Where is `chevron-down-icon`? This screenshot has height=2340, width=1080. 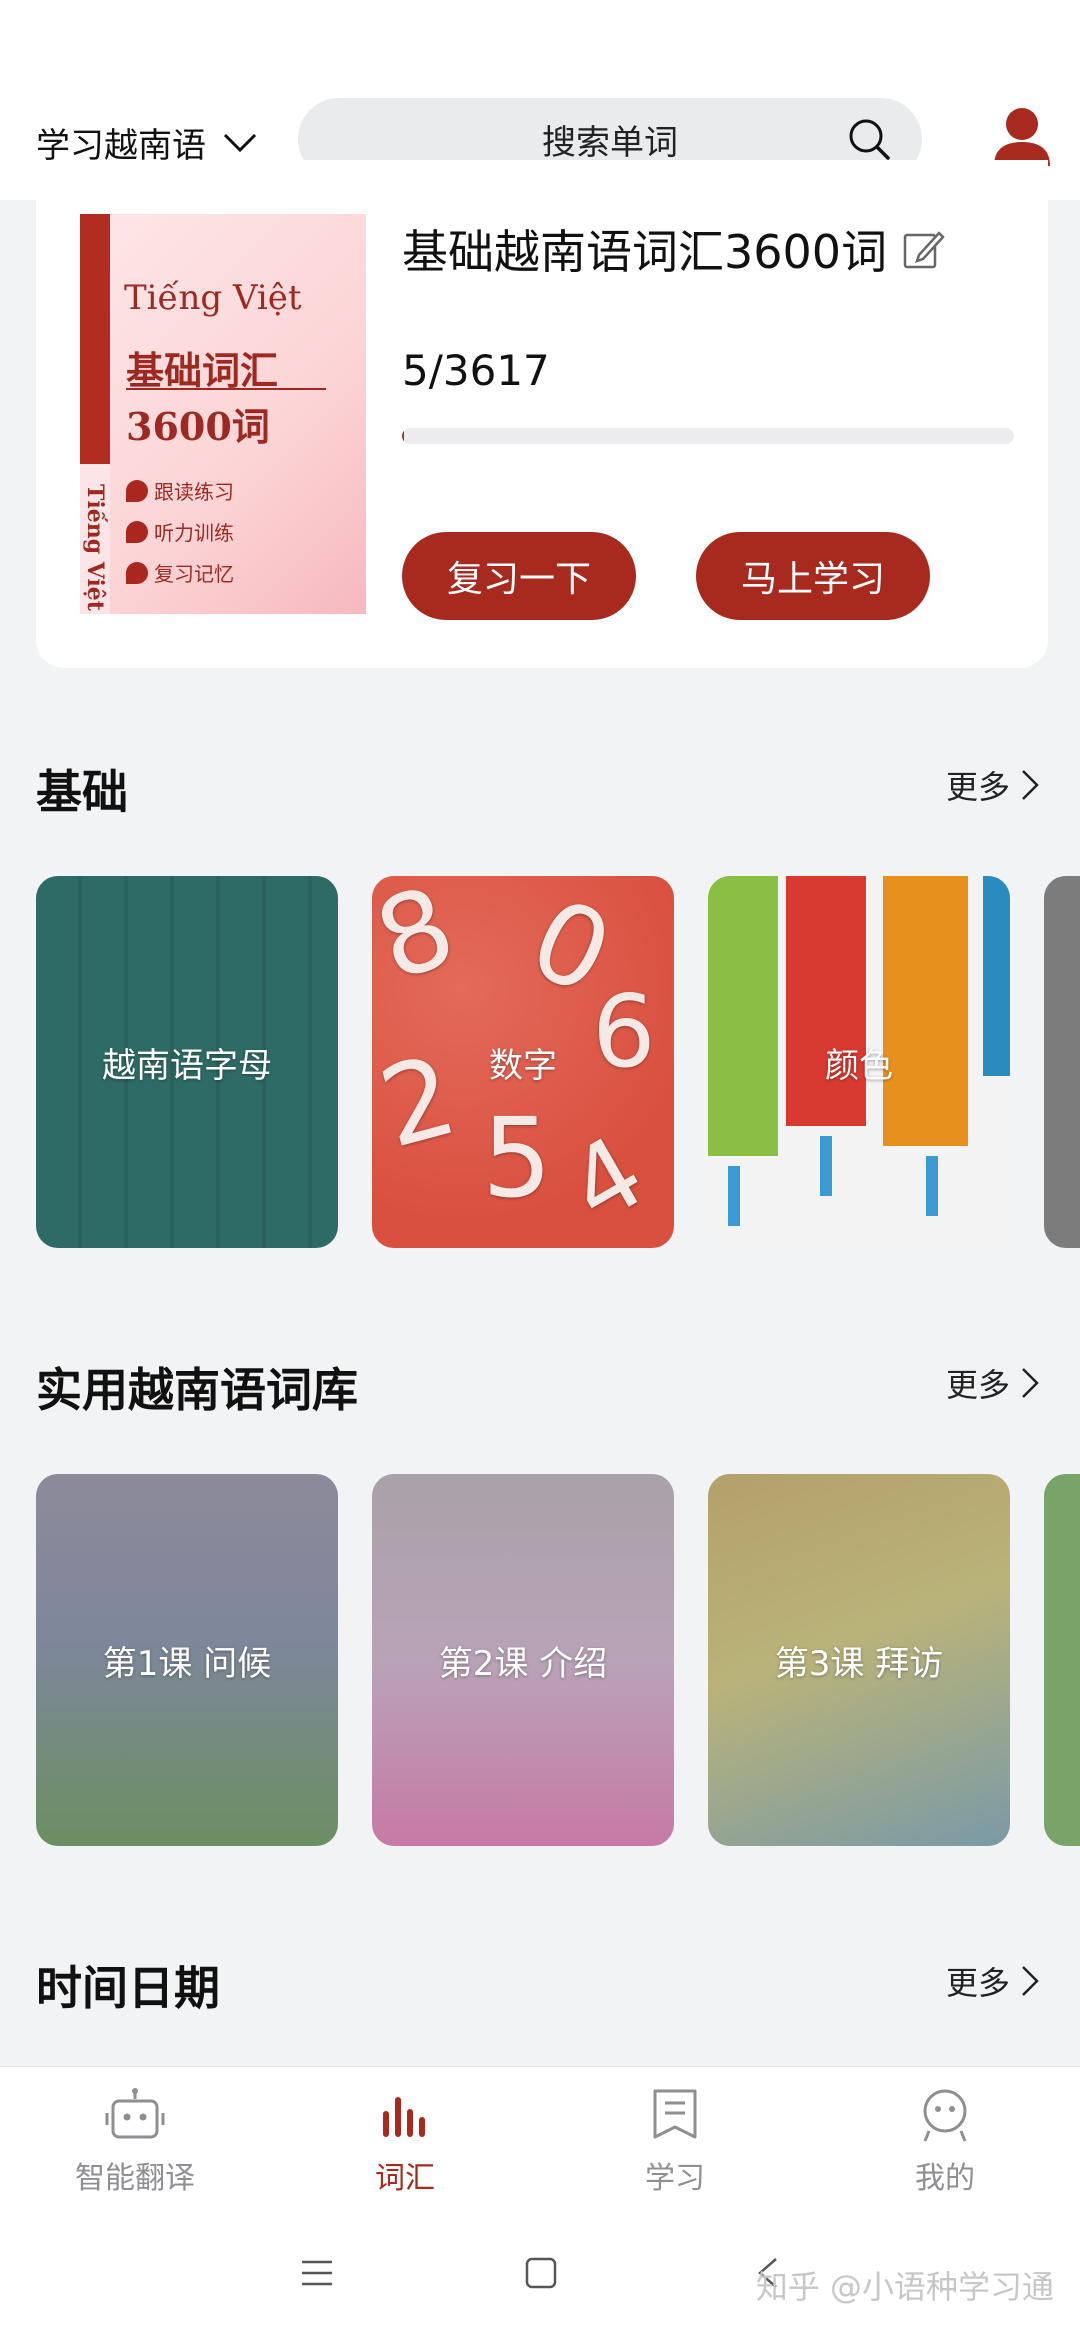 chevron-down-icon is located at coordinates (240, 142).